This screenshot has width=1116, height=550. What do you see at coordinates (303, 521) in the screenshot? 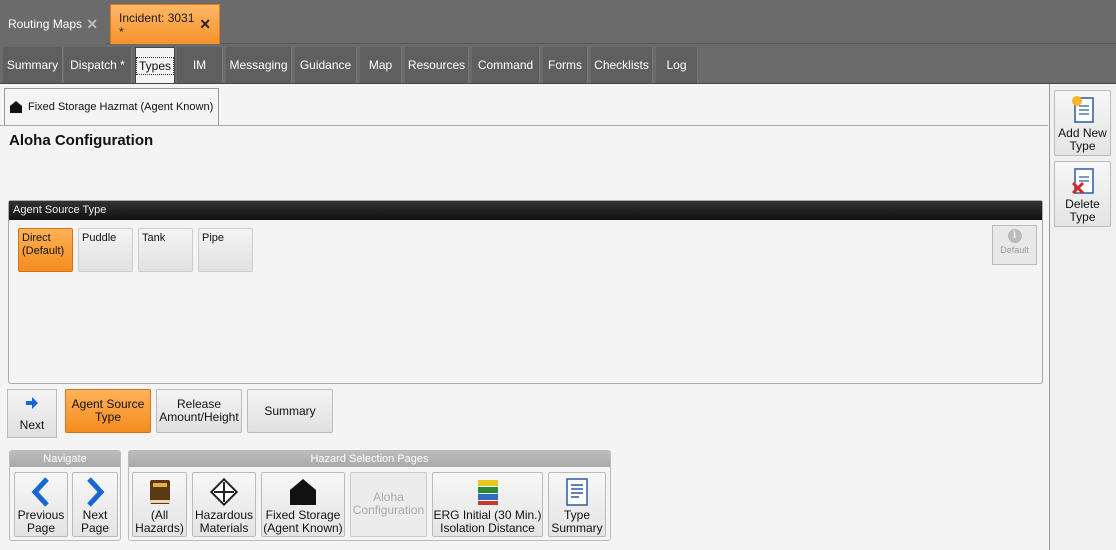
I see `page-label: Fixed Storage (Agent Known)` at bounding box center [303, 521].